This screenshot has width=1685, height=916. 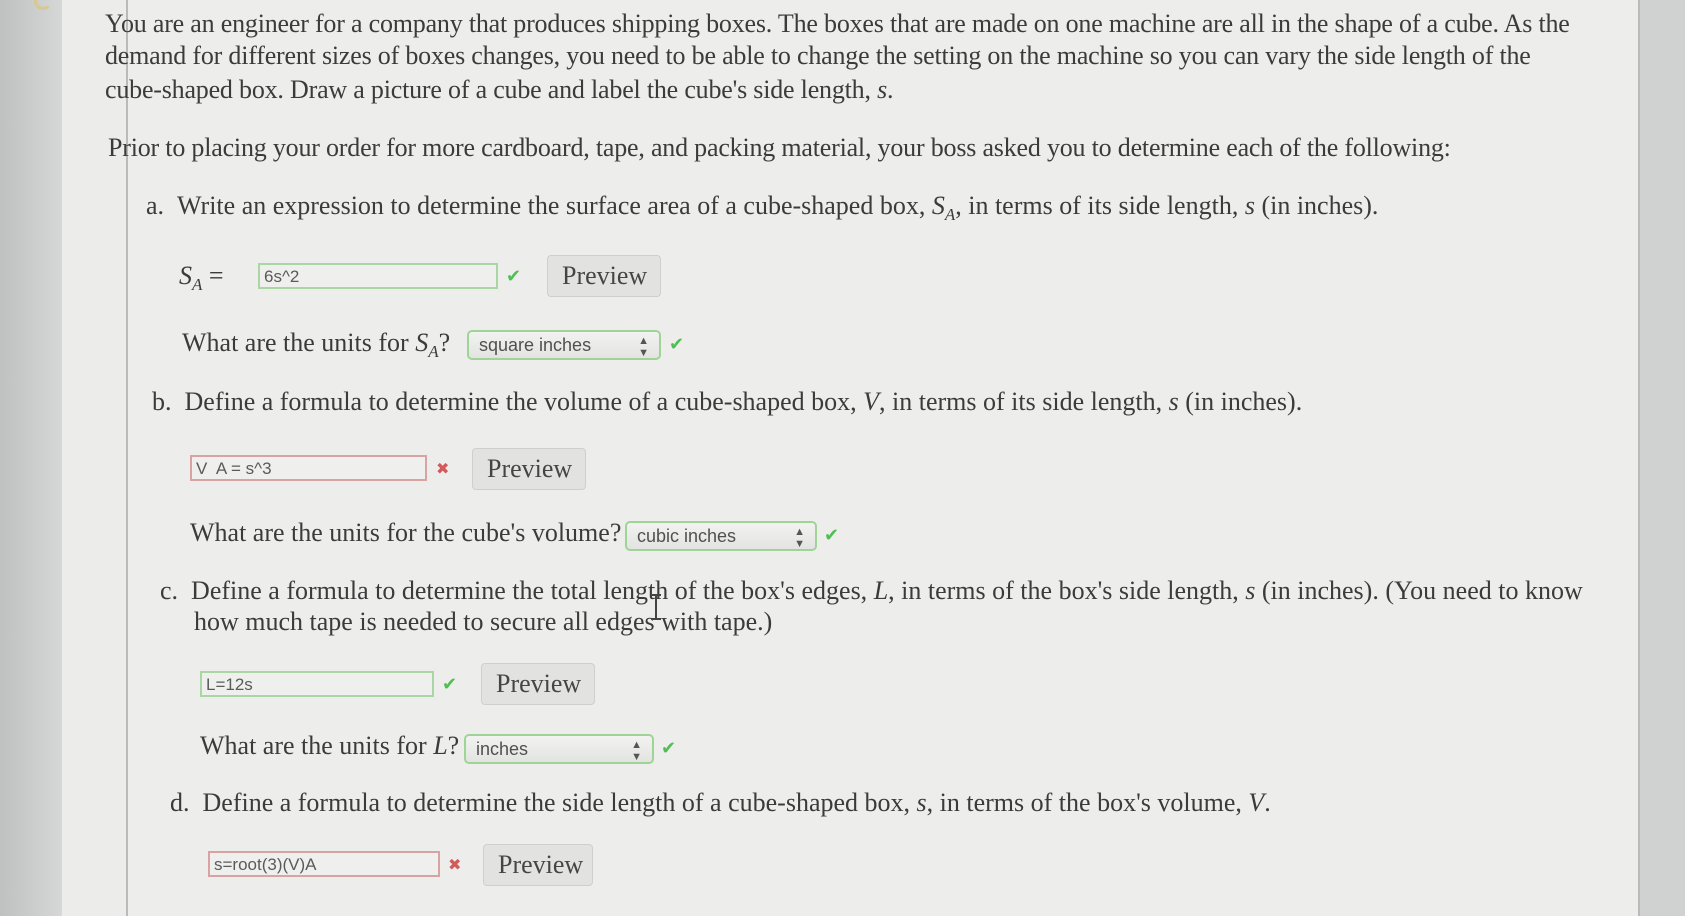 What do you see at coordinates (656, 607) in the screenshot?
I see `text-cursor-icon` at bounding box center [656, 607].